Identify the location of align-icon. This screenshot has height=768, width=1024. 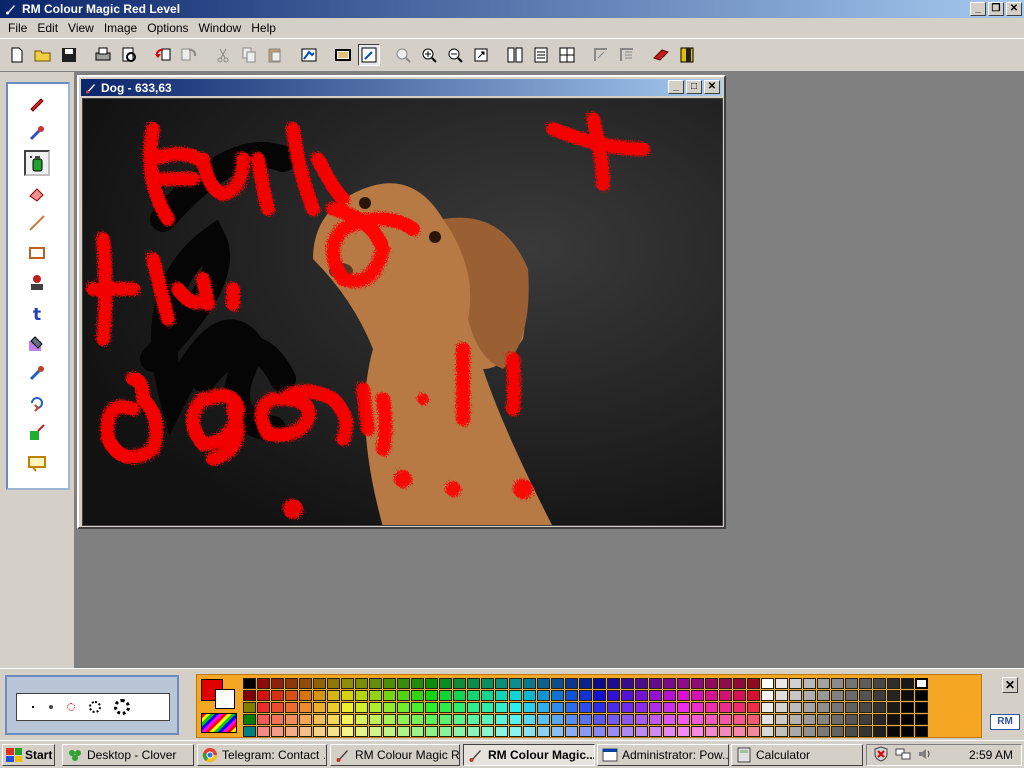
(541, 55).